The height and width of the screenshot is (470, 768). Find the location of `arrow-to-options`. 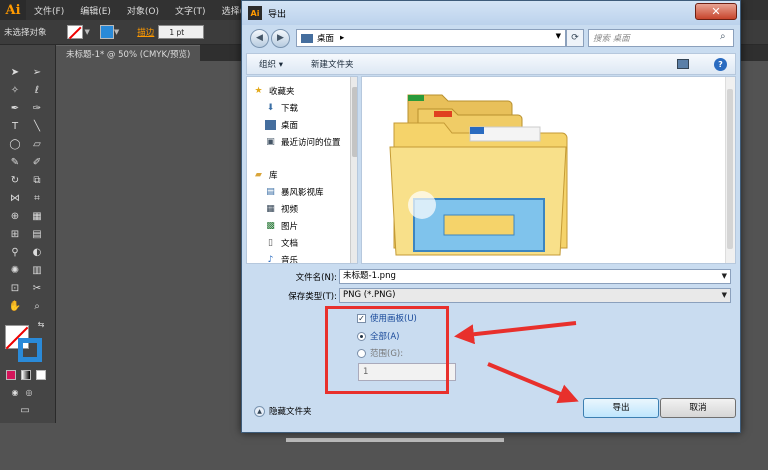

arrow-to-options is located at coordinates (515, 333).